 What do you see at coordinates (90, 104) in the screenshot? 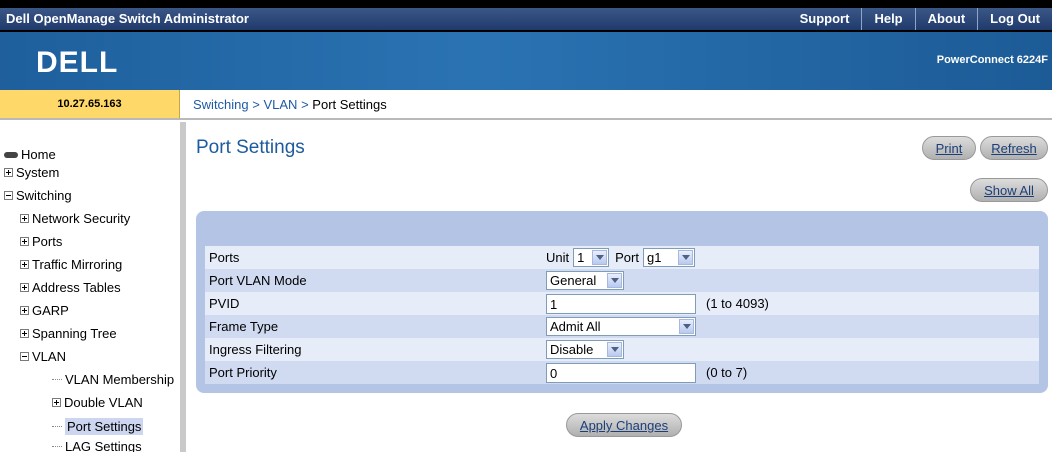
I see `ip-address: 10.27.65.163` at bounding box center [90, 104].